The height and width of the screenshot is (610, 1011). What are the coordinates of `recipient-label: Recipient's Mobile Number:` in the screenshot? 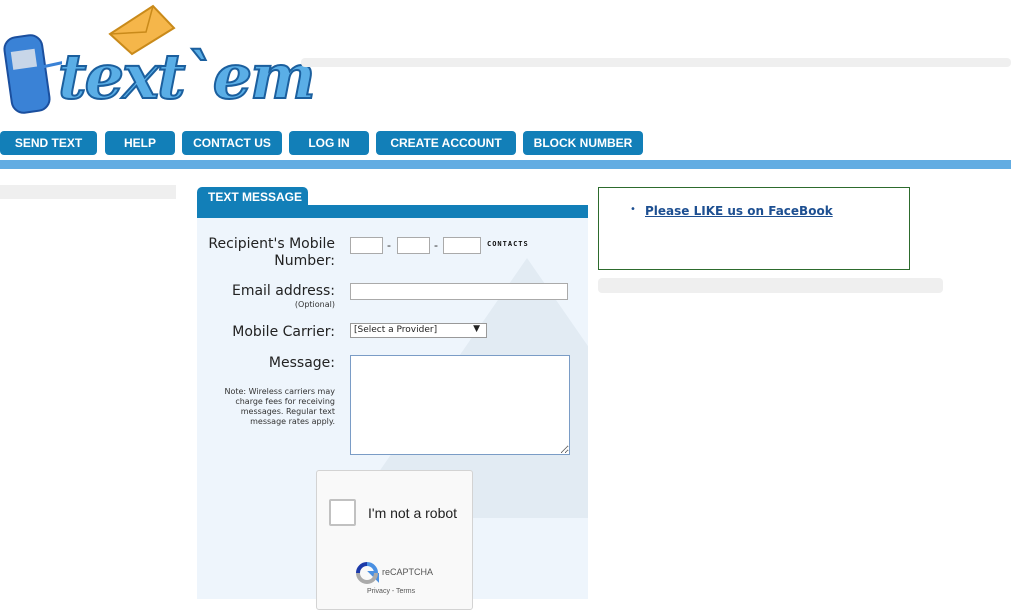 It's located at (271, 252).